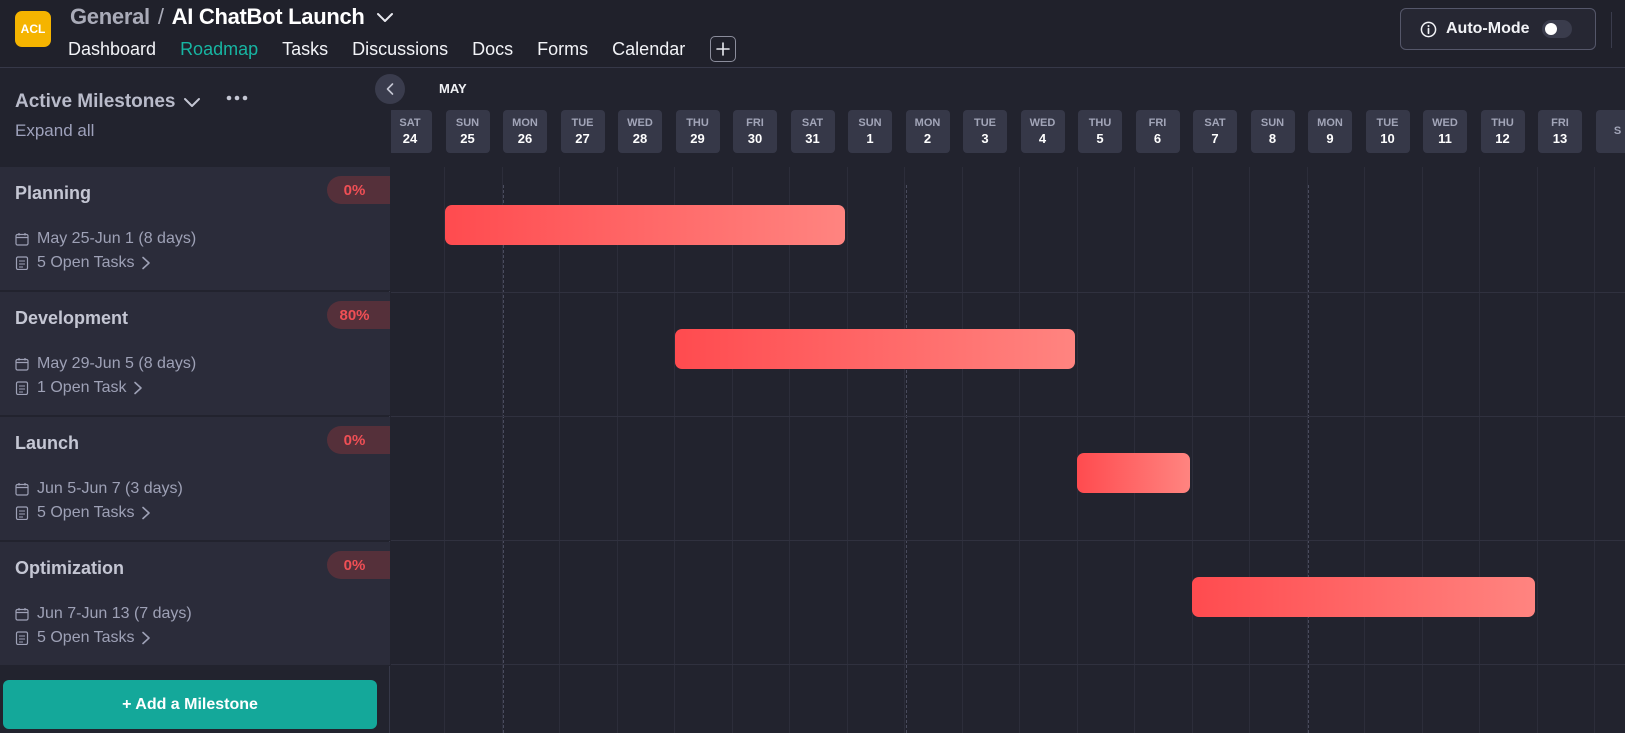  Describe the element at coordinates (1215, 131) in the screenshot. I see `day-header: SAT 7` at that location.